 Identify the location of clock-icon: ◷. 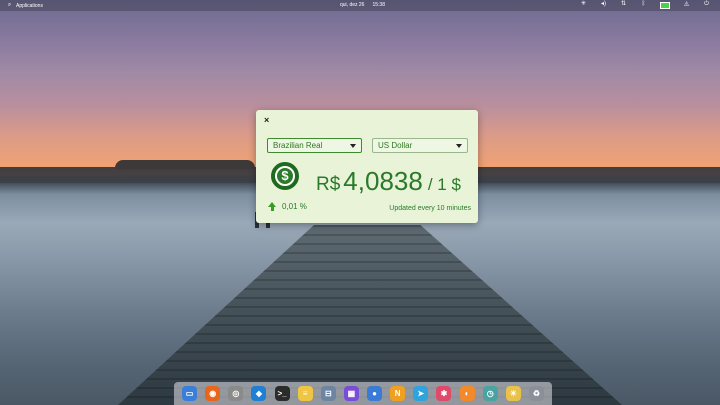
(490, 393).